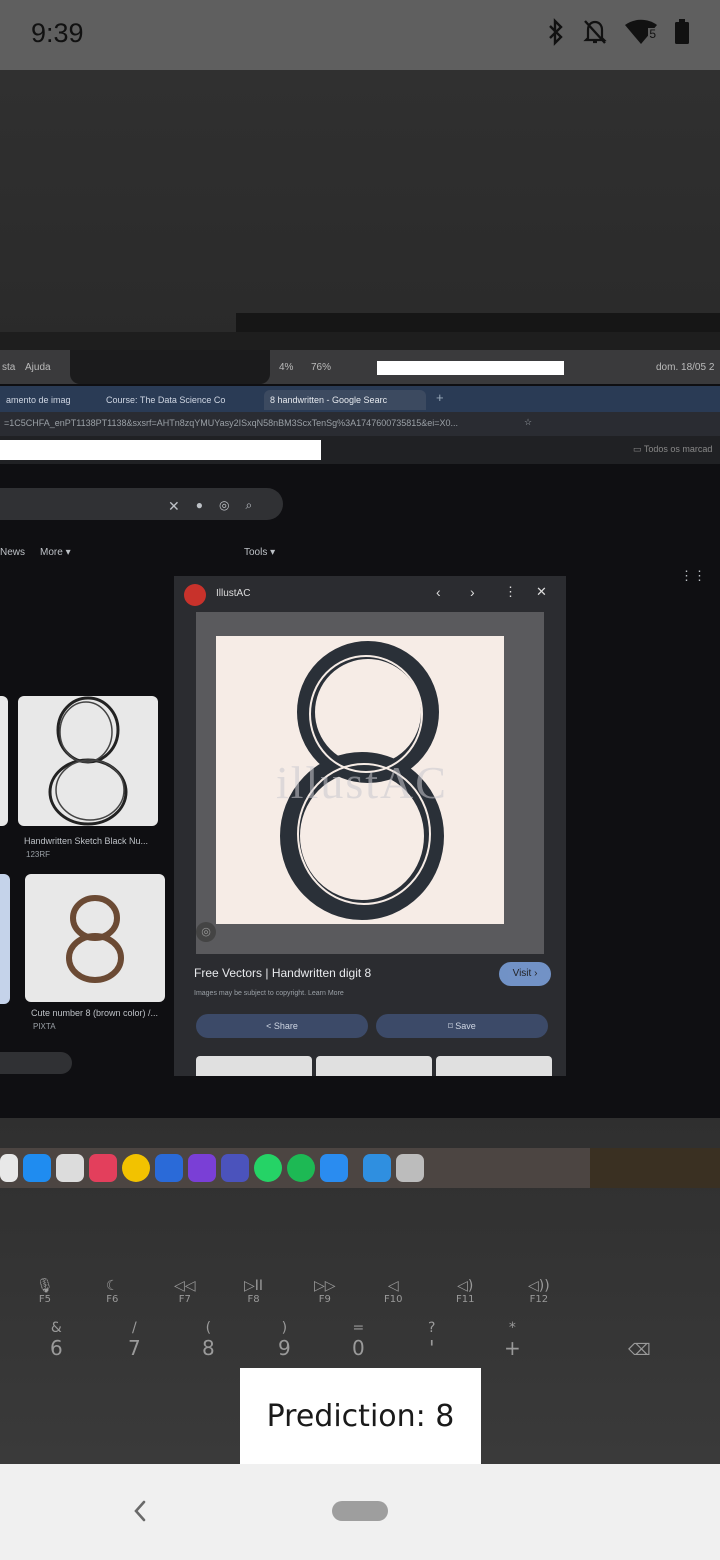 This screenshot has height=1560, width=720. What do you see at coordinates (170, 367) in the screenshot?
I see `camera-notch` at bounding box center [170, 367].